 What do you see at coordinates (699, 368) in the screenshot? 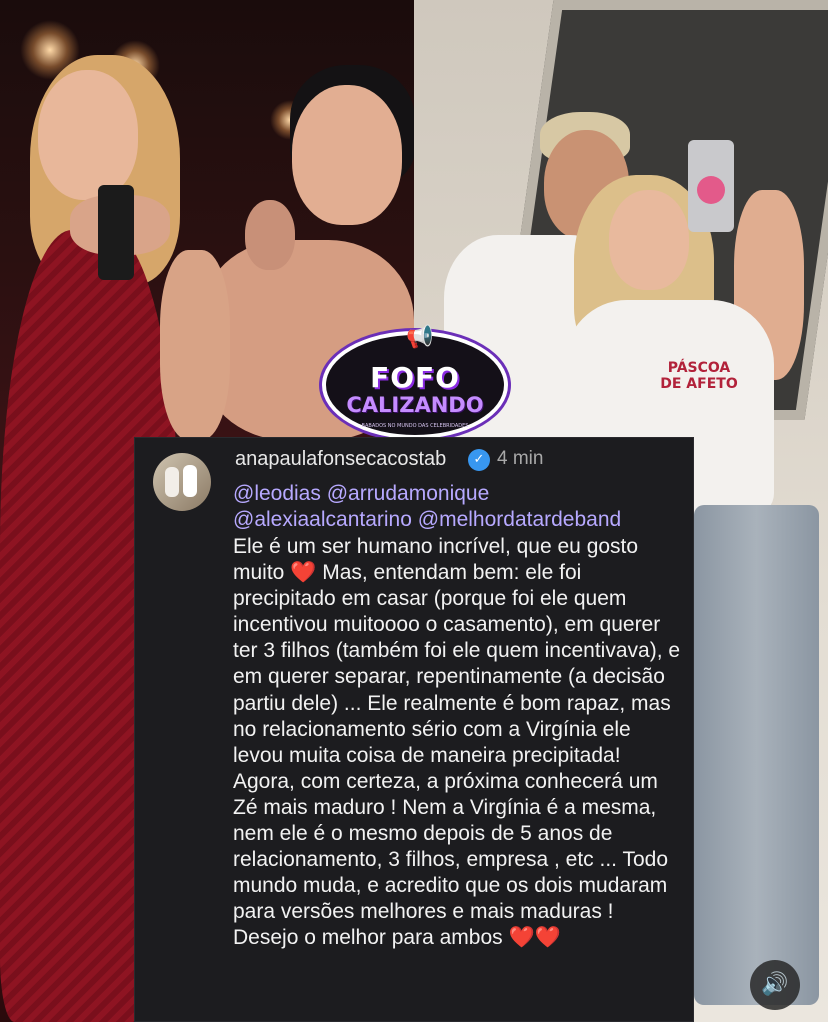
I see `shirt-print-line1: PÁSCOA` at bounding box center [699, 368].